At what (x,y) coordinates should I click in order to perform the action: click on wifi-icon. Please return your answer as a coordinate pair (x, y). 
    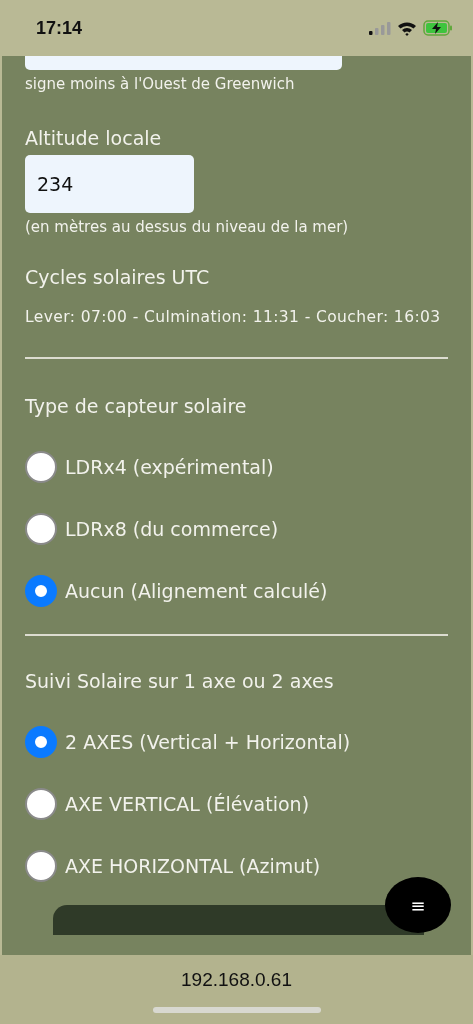
    Looking at the image, I should click on (407, 28).